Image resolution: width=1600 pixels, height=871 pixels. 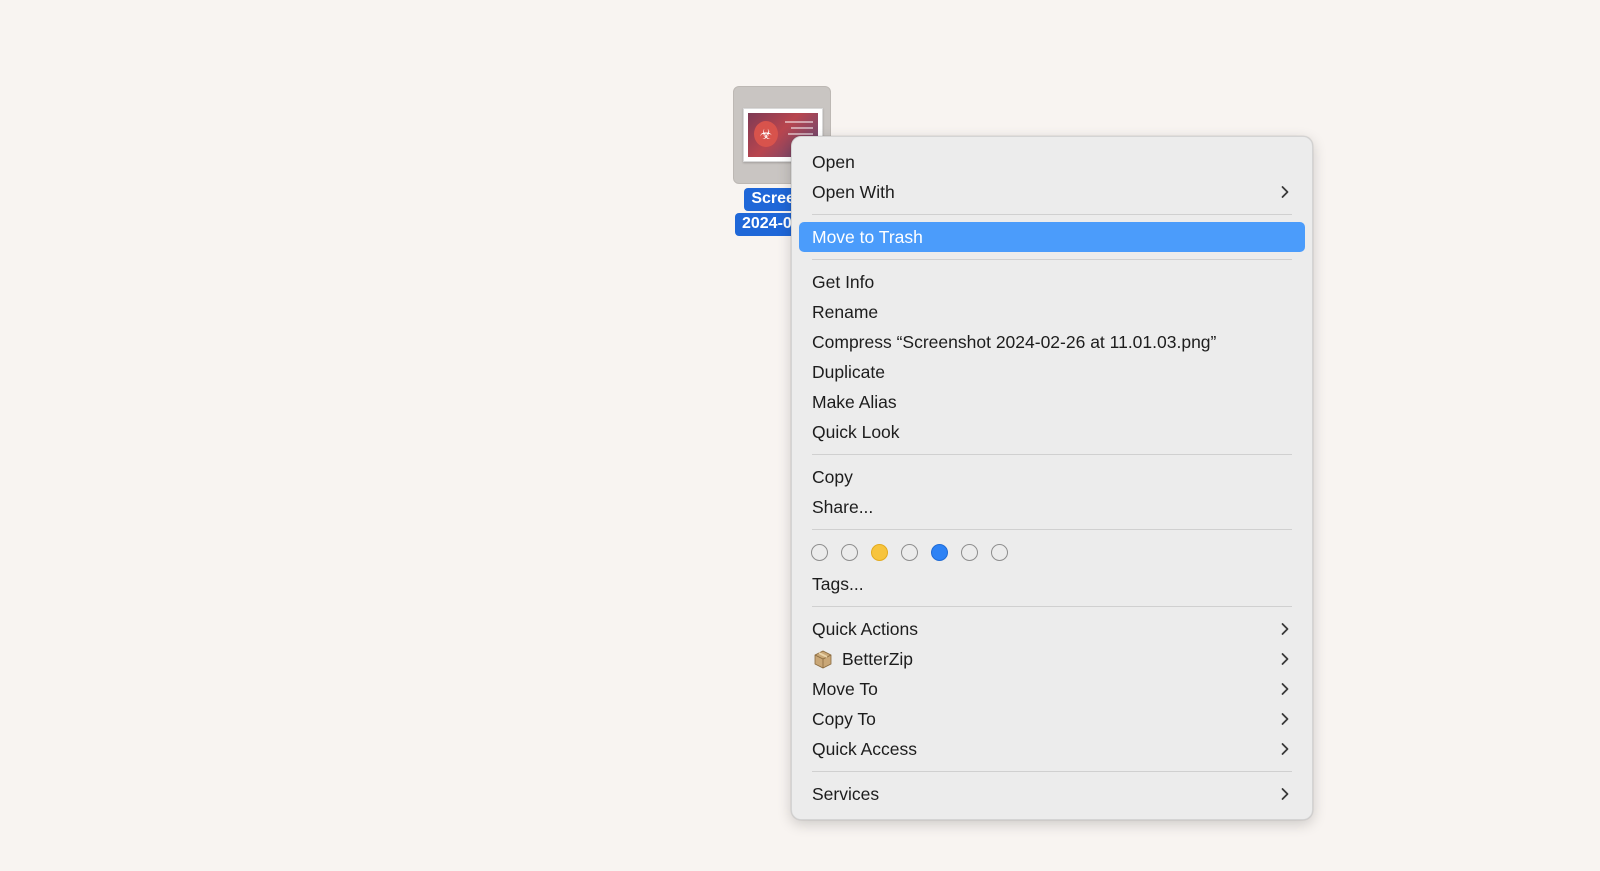 What do you see at coordinates (823, 659) in the screenshot?
I see `betterzip-app-icon` at bounding box center [823, 659].